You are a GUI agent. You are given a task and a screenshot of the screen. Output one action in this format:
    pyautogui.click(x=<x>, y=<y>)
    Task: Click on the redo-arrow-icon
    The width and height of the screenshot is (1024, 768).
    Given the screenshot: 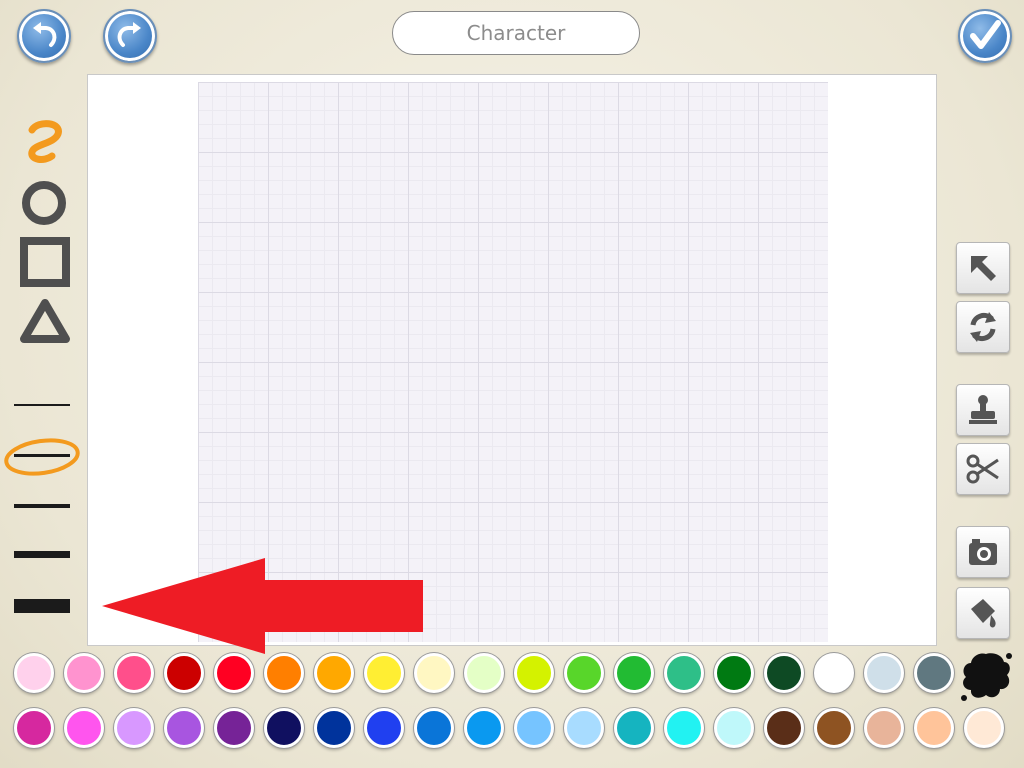 What is the action you would take?
    pyautogui.click(x=129, y=34)
    